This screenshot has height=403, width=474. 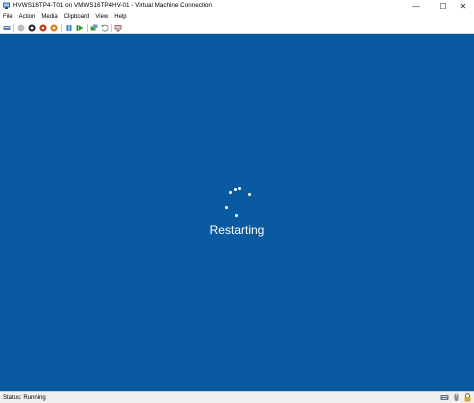 I want to click on menu-action: Action, so click(x=27, y=17).